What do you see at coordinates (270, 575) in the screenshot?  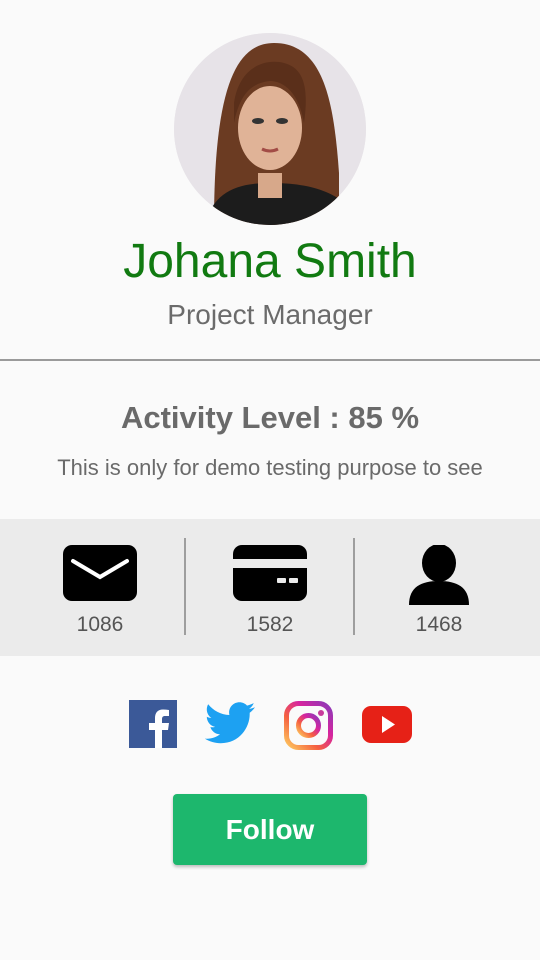 I see `card-icon` at bounding box center [270, 575].